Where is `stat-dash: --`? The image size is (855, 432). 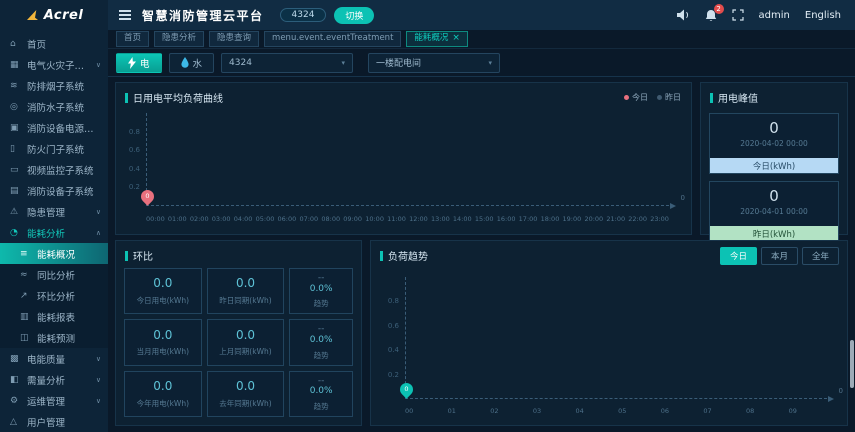
stat-dash: -- is located at coordinates (321, 380).